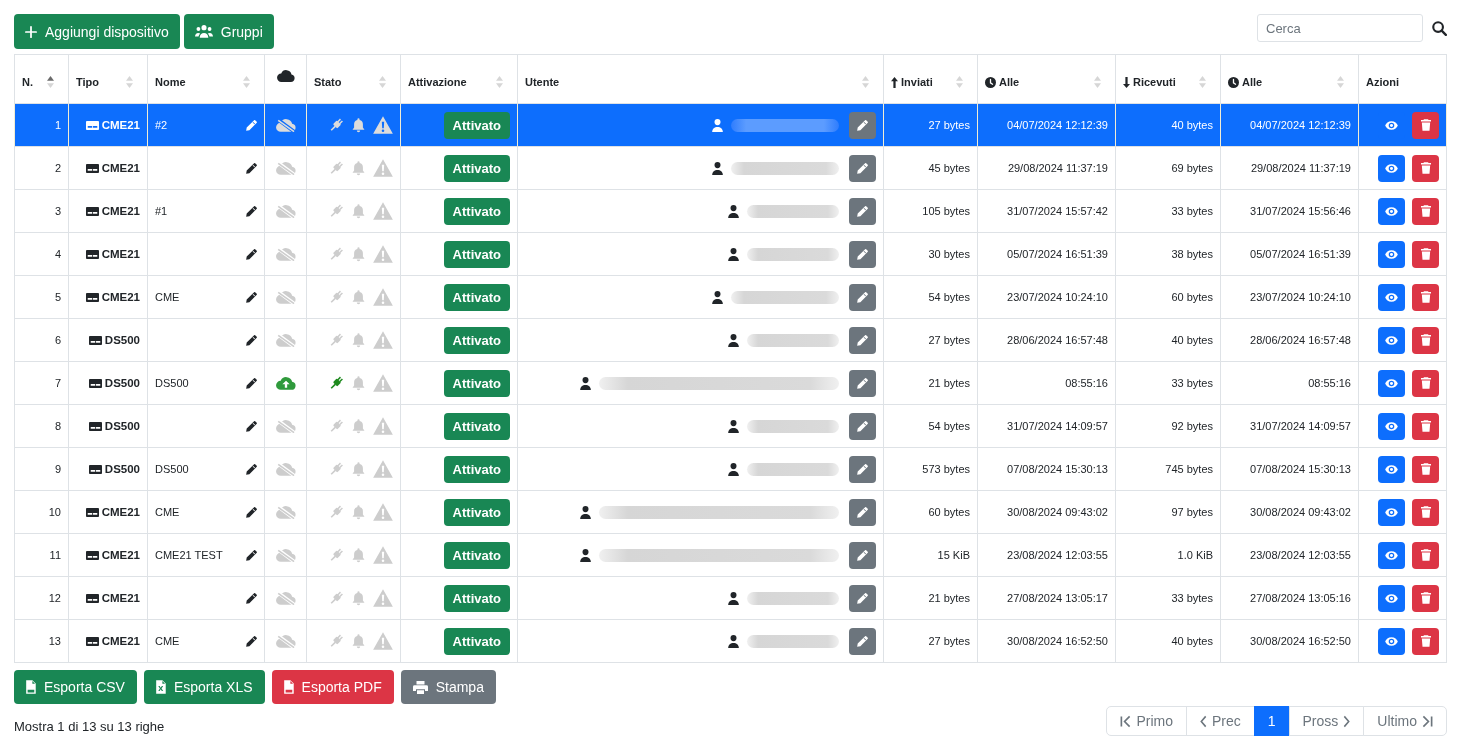 The image size is (1461, 752). Describe the element at coordinates (75, 687) in the screenshot. I see `export-button: Esporta CSV` at that location.